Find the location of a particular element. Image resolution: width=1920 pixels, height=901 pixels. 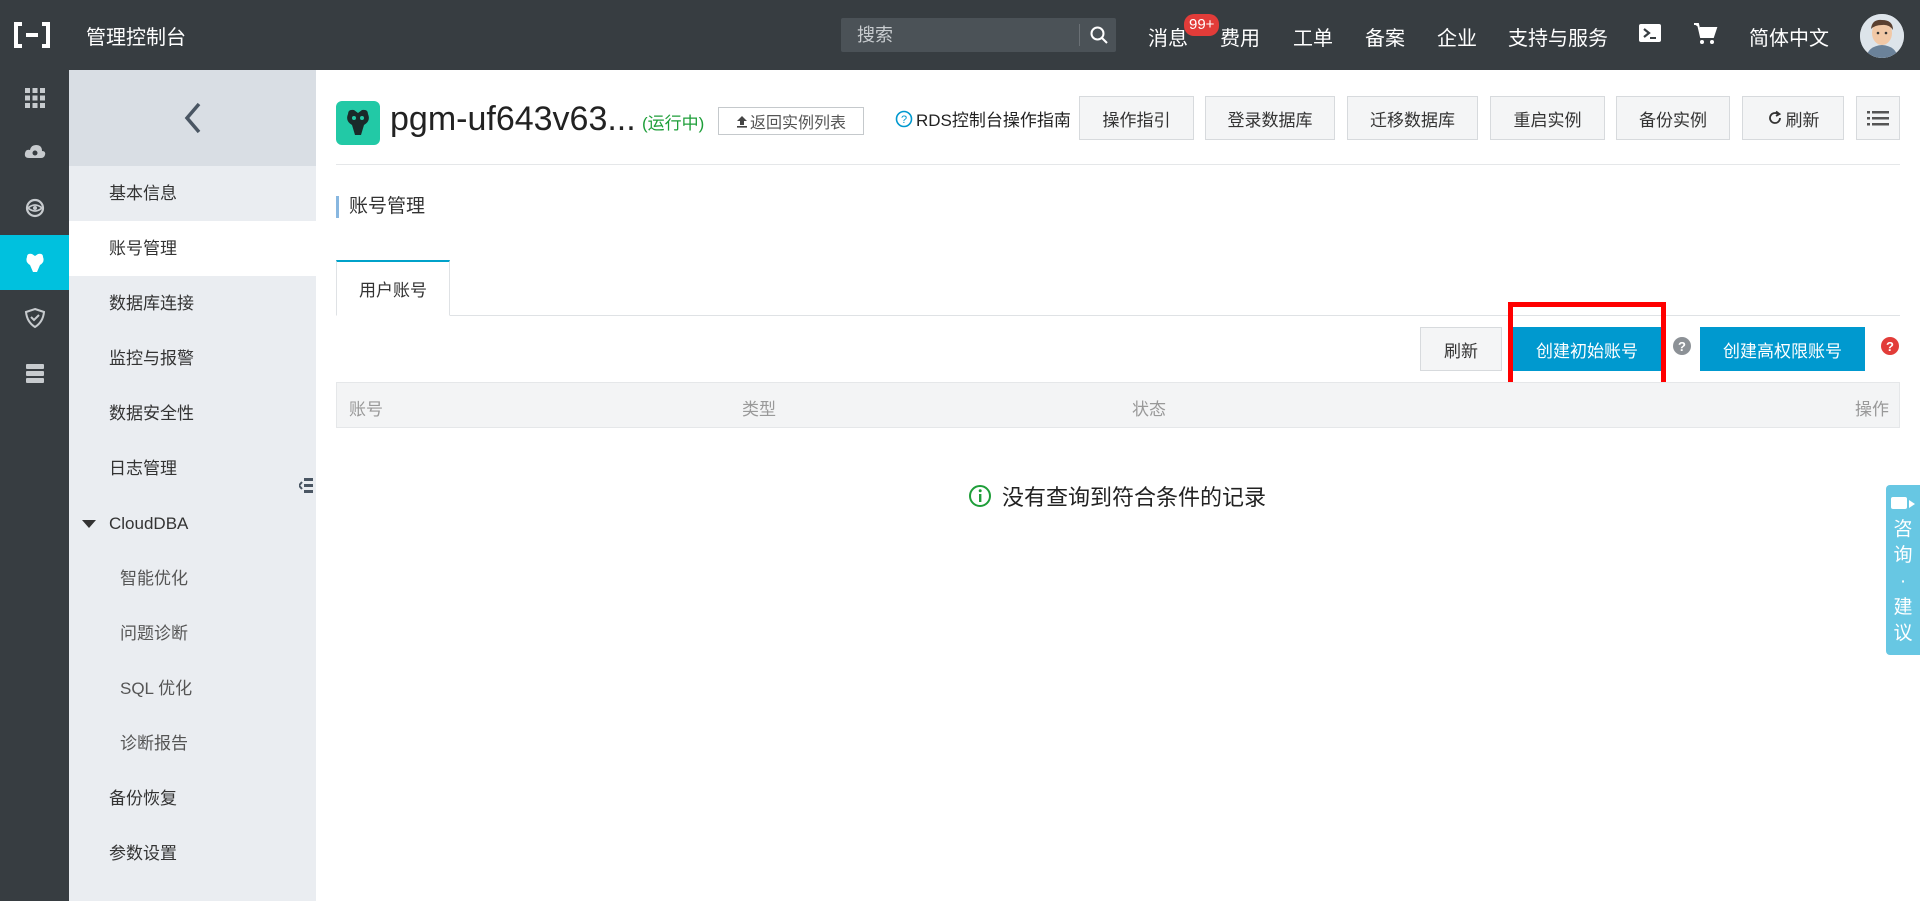

create-initial-help-icon: ? is located at coordinates (1682, 346).